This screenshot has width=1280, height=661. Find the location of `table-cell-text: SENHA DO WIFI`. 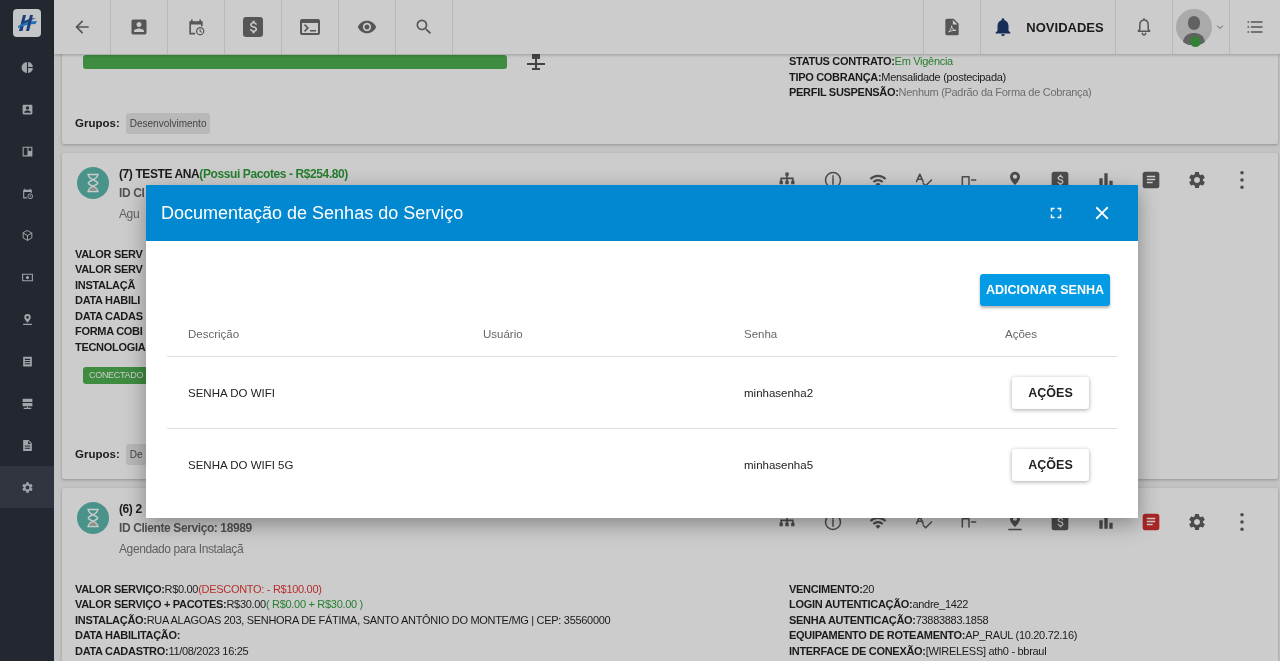

table-cell-text: SENHA DO WIFI is located at coordinates (231, 392).